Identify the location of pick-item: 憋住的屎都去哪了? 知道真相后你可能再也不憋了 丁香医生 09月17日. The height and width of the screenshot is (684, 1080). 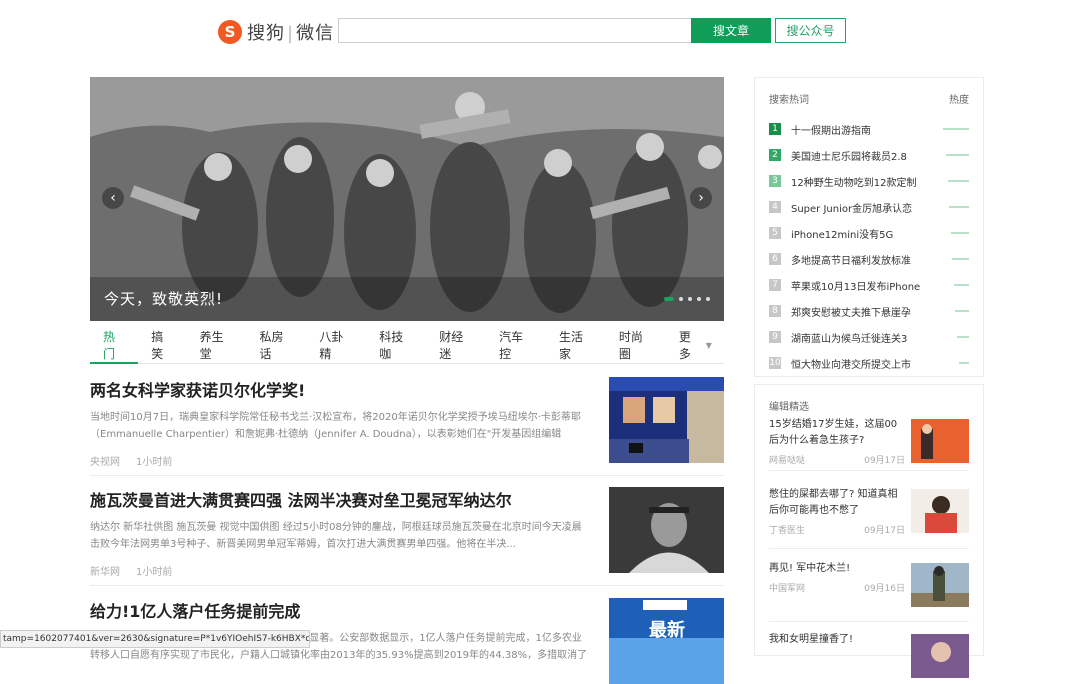
(869, 511).